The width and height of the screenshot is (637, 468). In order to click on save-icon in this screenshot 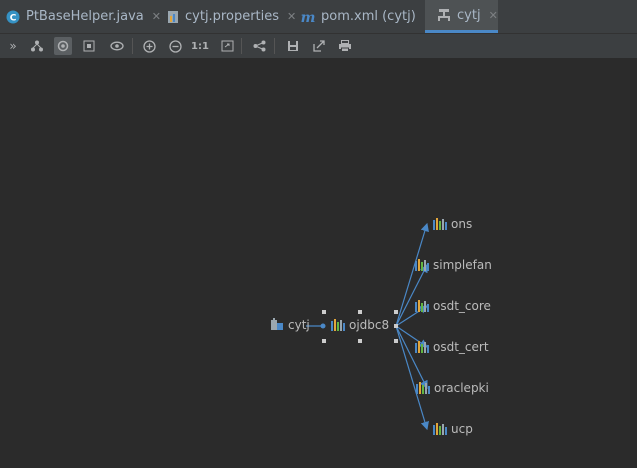, I will do `click(293, 46)`.